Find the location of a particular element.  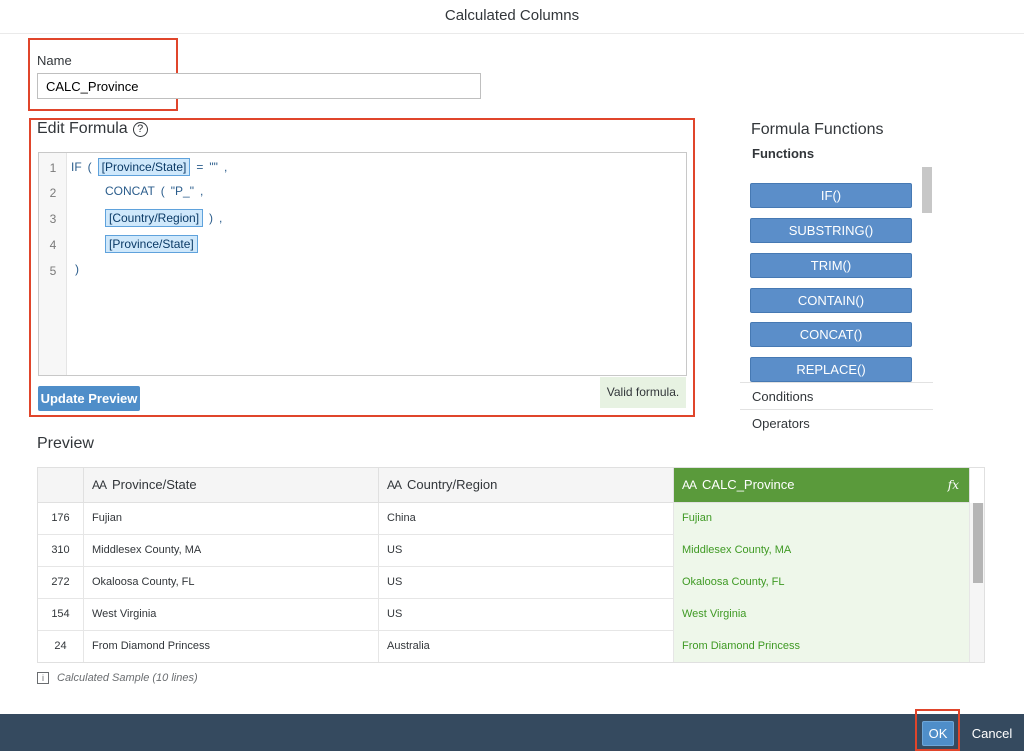

cell-province: West Virginia is located at coordinates (231, 615).